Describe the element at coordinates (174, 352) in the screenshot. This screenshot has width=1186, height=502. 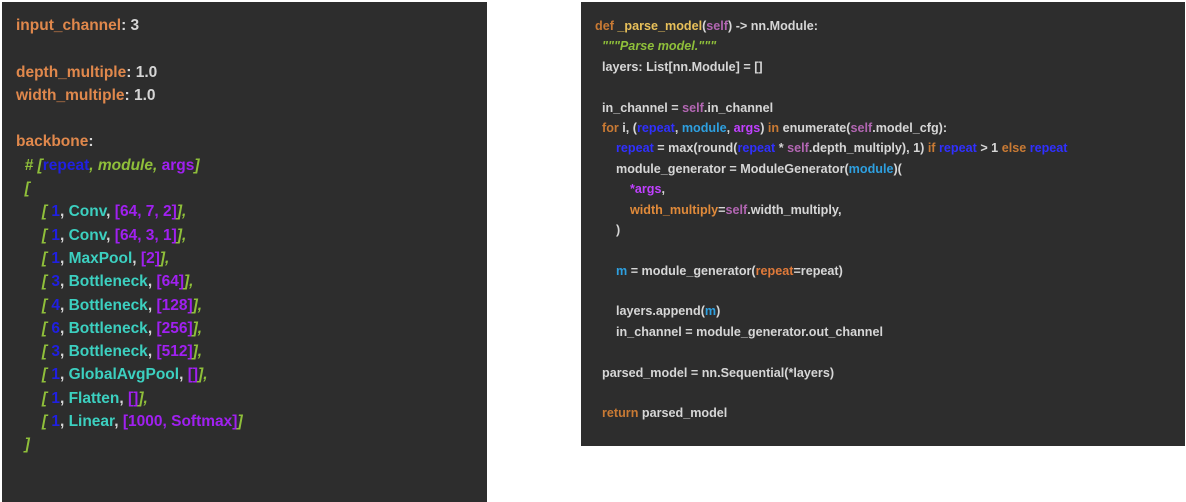
I see `code-token: [512]` at that location.